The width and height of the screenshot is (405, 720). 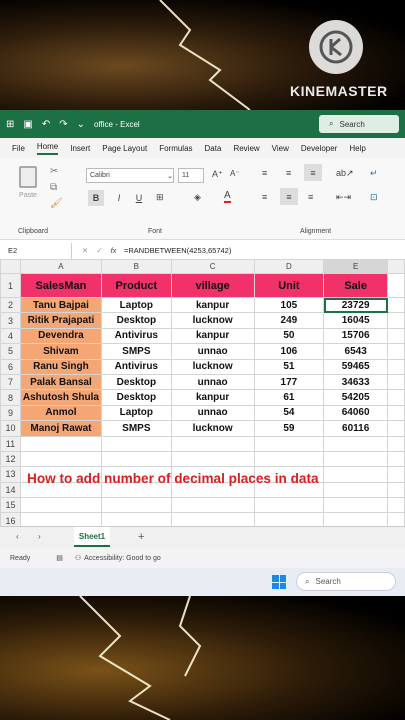 I want to click on cell-unit: 50, so click(x=289, y=336).